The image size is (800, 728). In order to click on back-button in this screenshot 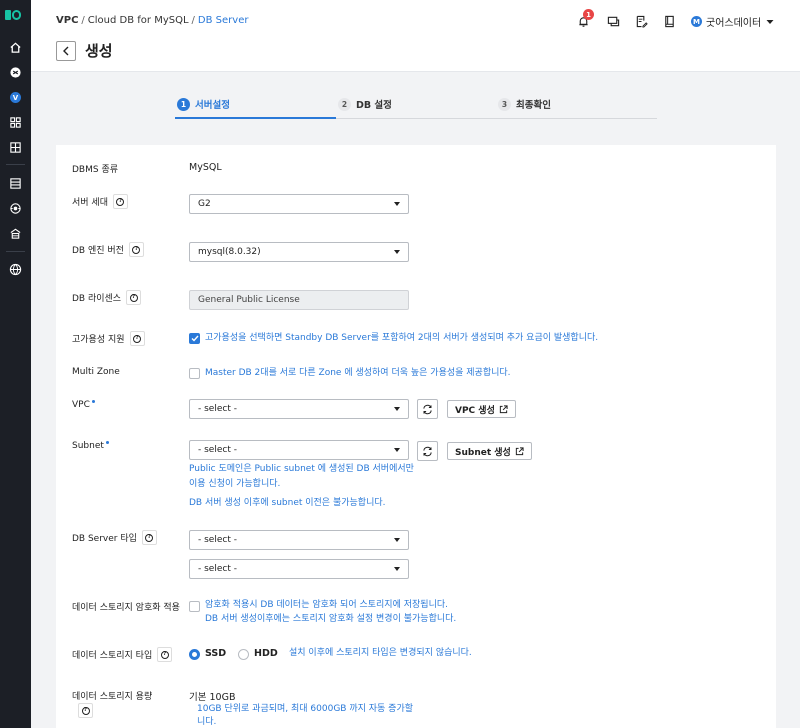, I will do `click(66, 51)`.